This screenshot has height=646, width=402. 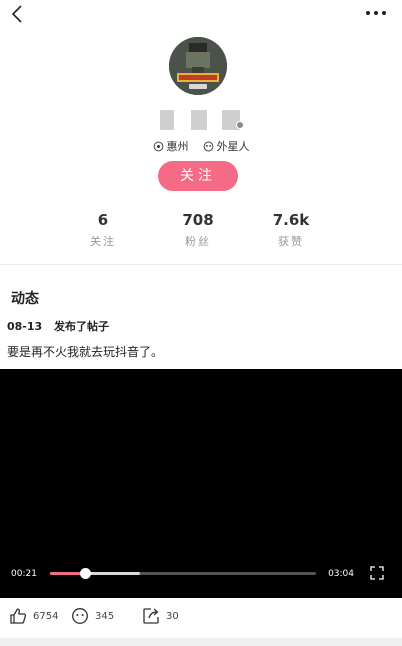 What do you see at coordinates (201, 15) in the screenshot?
I see `top-bar` at bounding box center [201, 15].